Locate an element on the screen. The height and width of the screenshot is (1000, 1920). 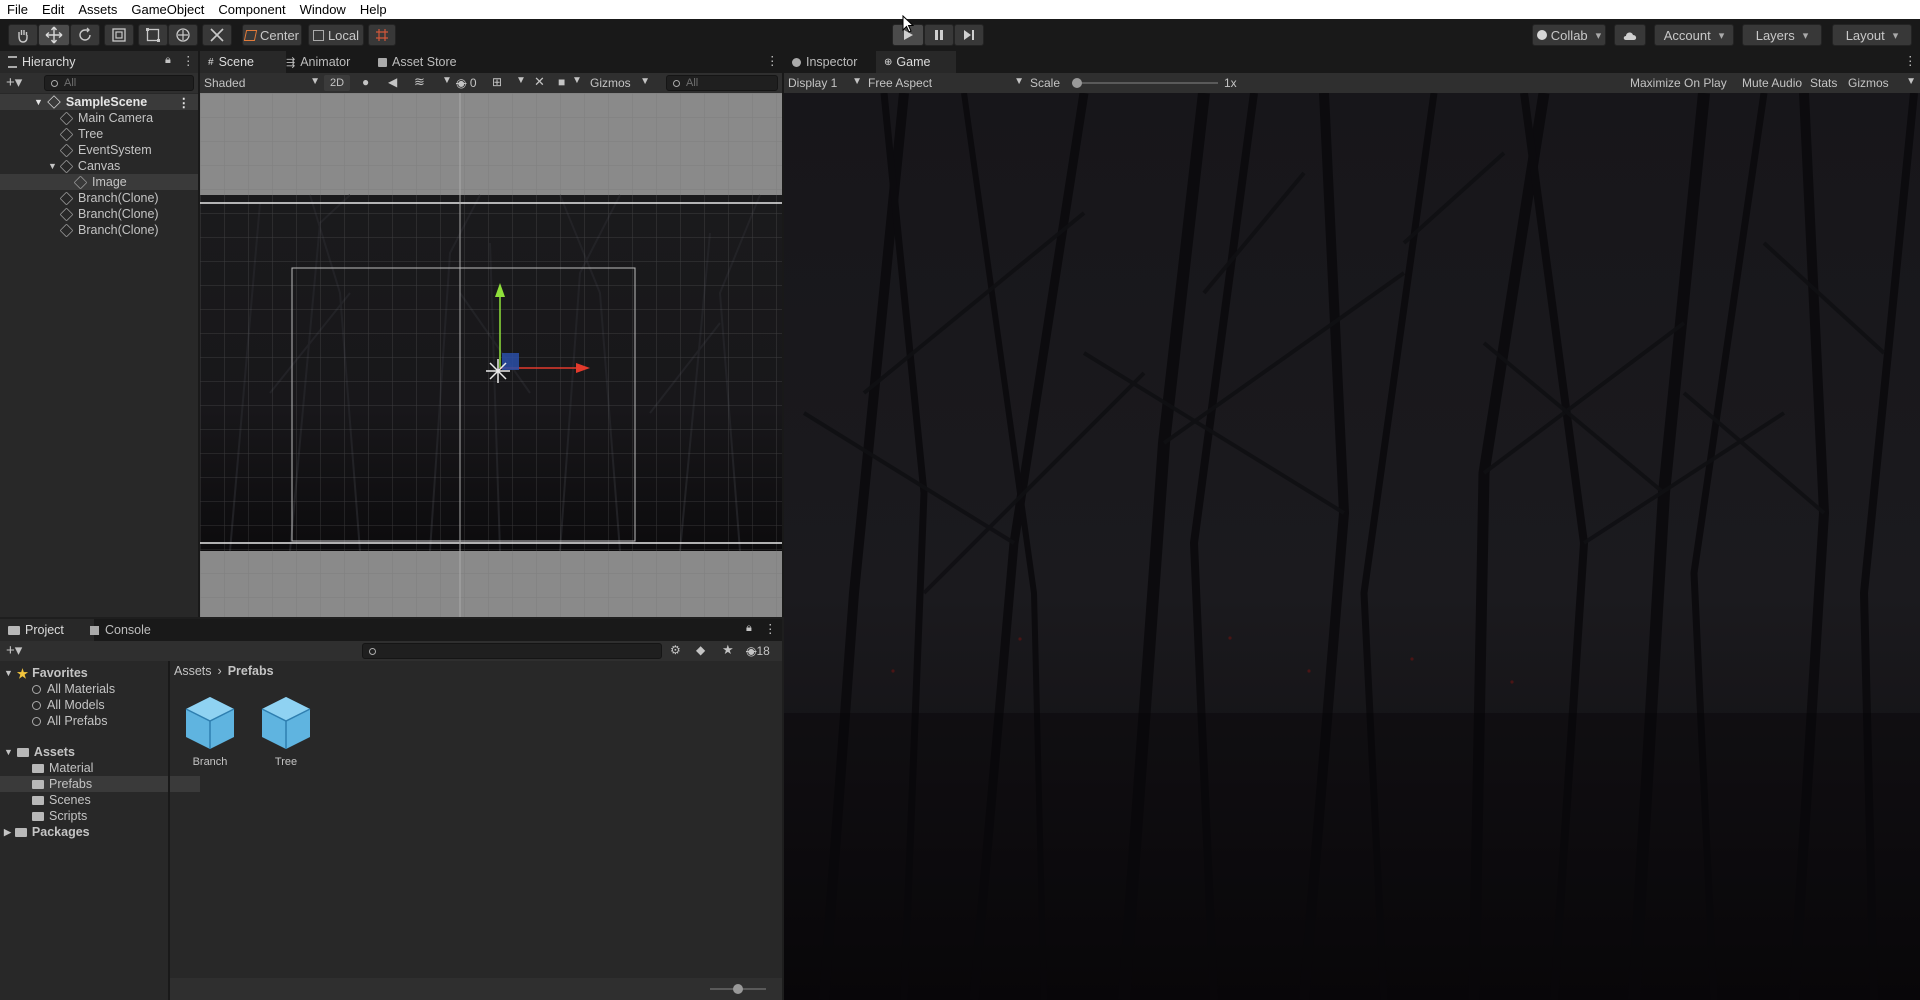
tab-project: Project is located at coordinates (47, 630).